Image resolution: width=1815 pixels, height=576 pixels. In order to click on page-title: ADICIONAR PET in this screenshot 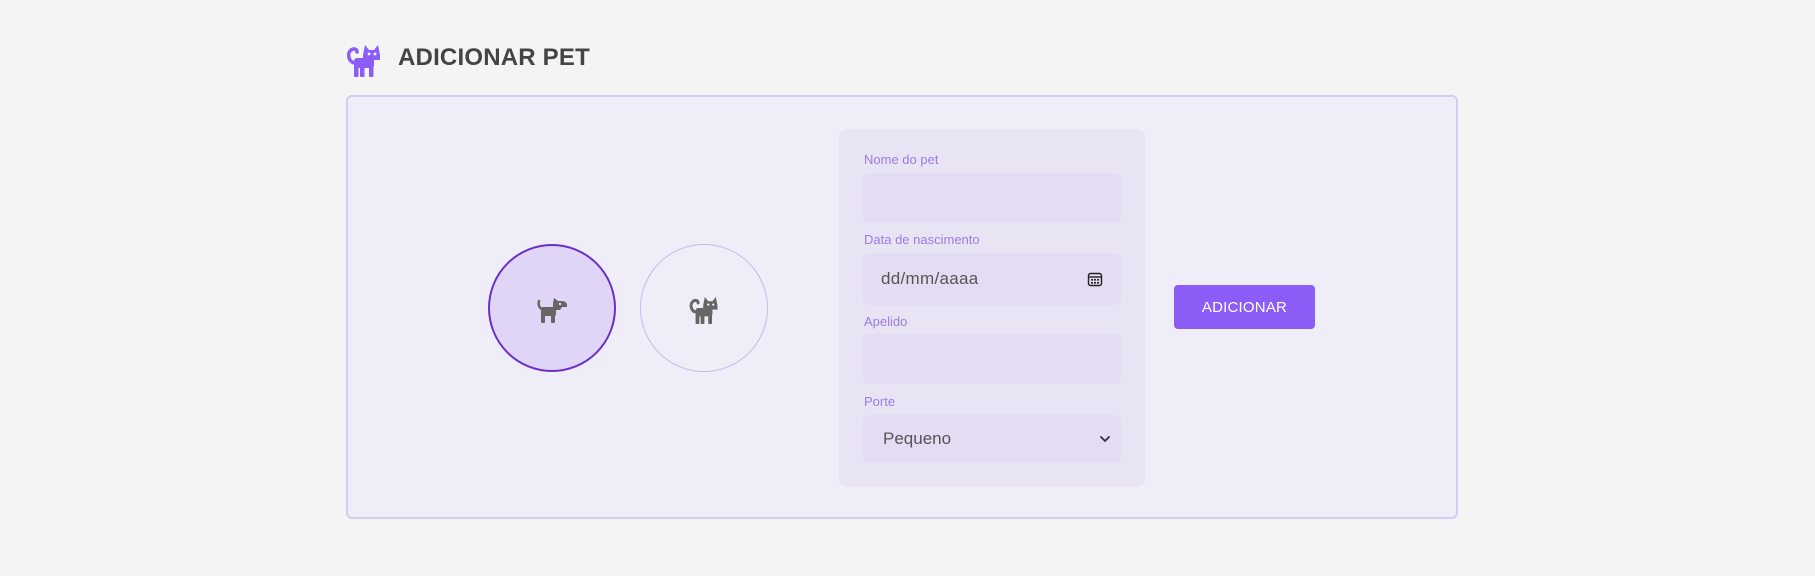, I will do `click(494, 57)`.